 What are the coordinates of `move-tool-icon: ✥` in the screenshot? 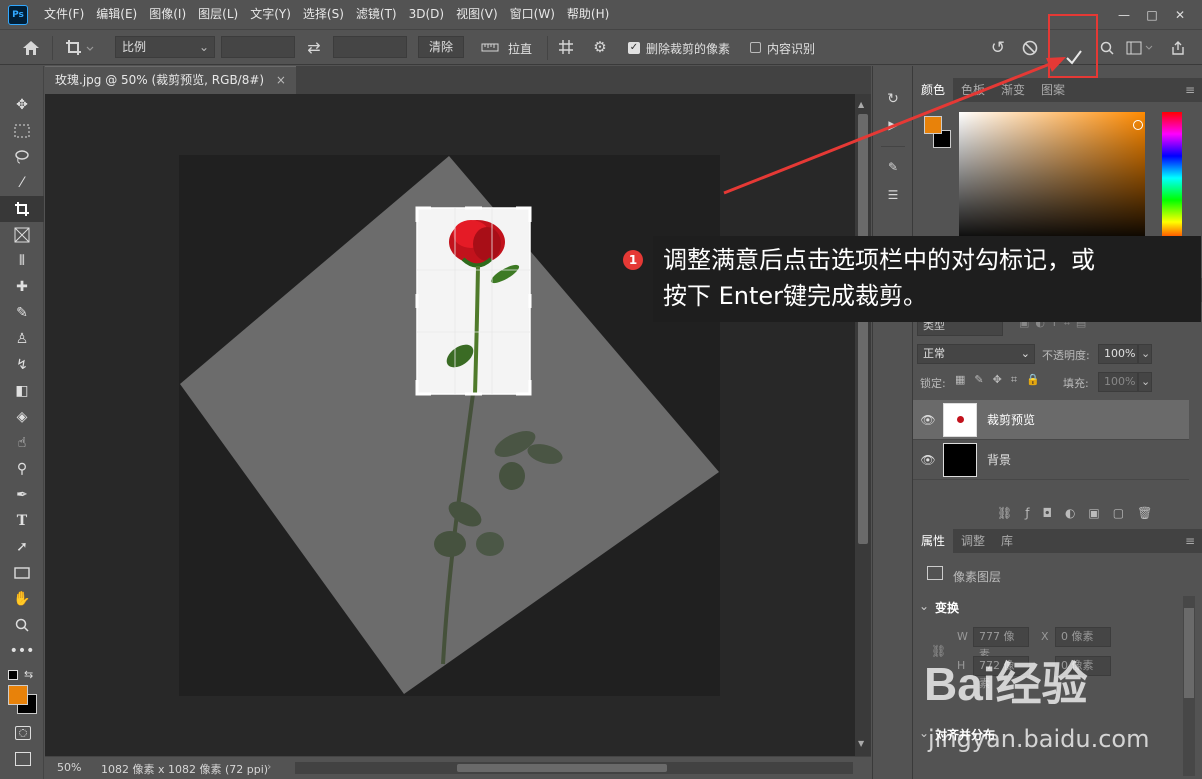 It's located at (22, 105).